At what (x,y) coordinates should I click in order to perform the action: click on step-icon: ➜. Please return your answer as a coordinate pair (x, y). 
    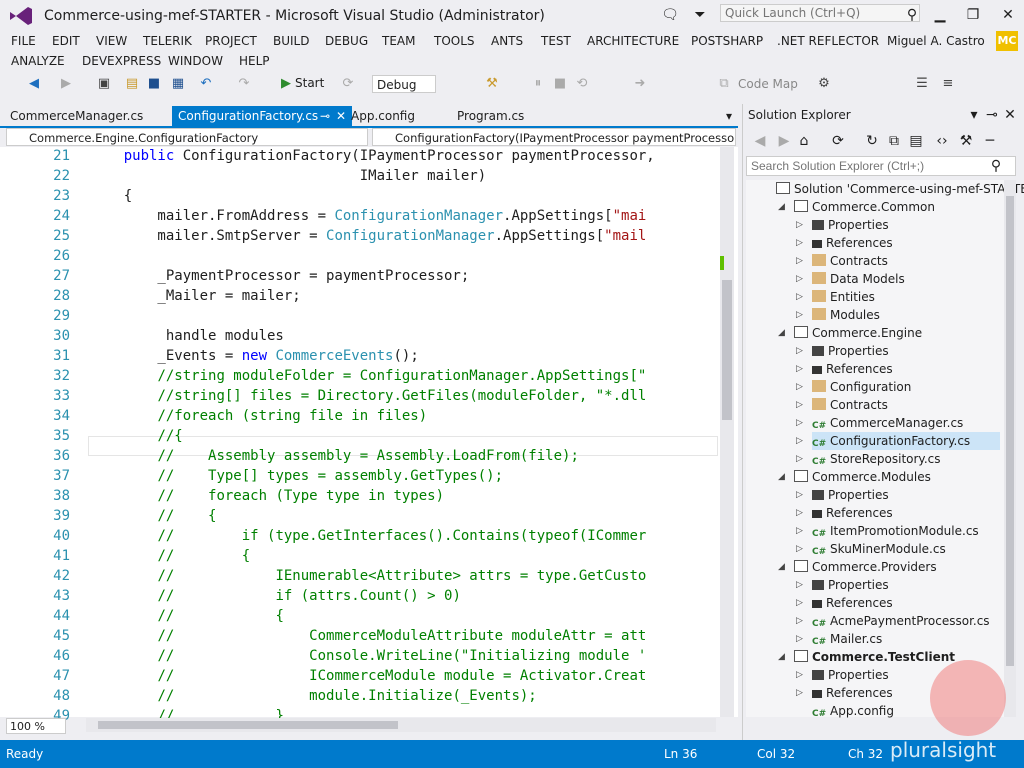
    Looking at the image, I should click on (640, 84).